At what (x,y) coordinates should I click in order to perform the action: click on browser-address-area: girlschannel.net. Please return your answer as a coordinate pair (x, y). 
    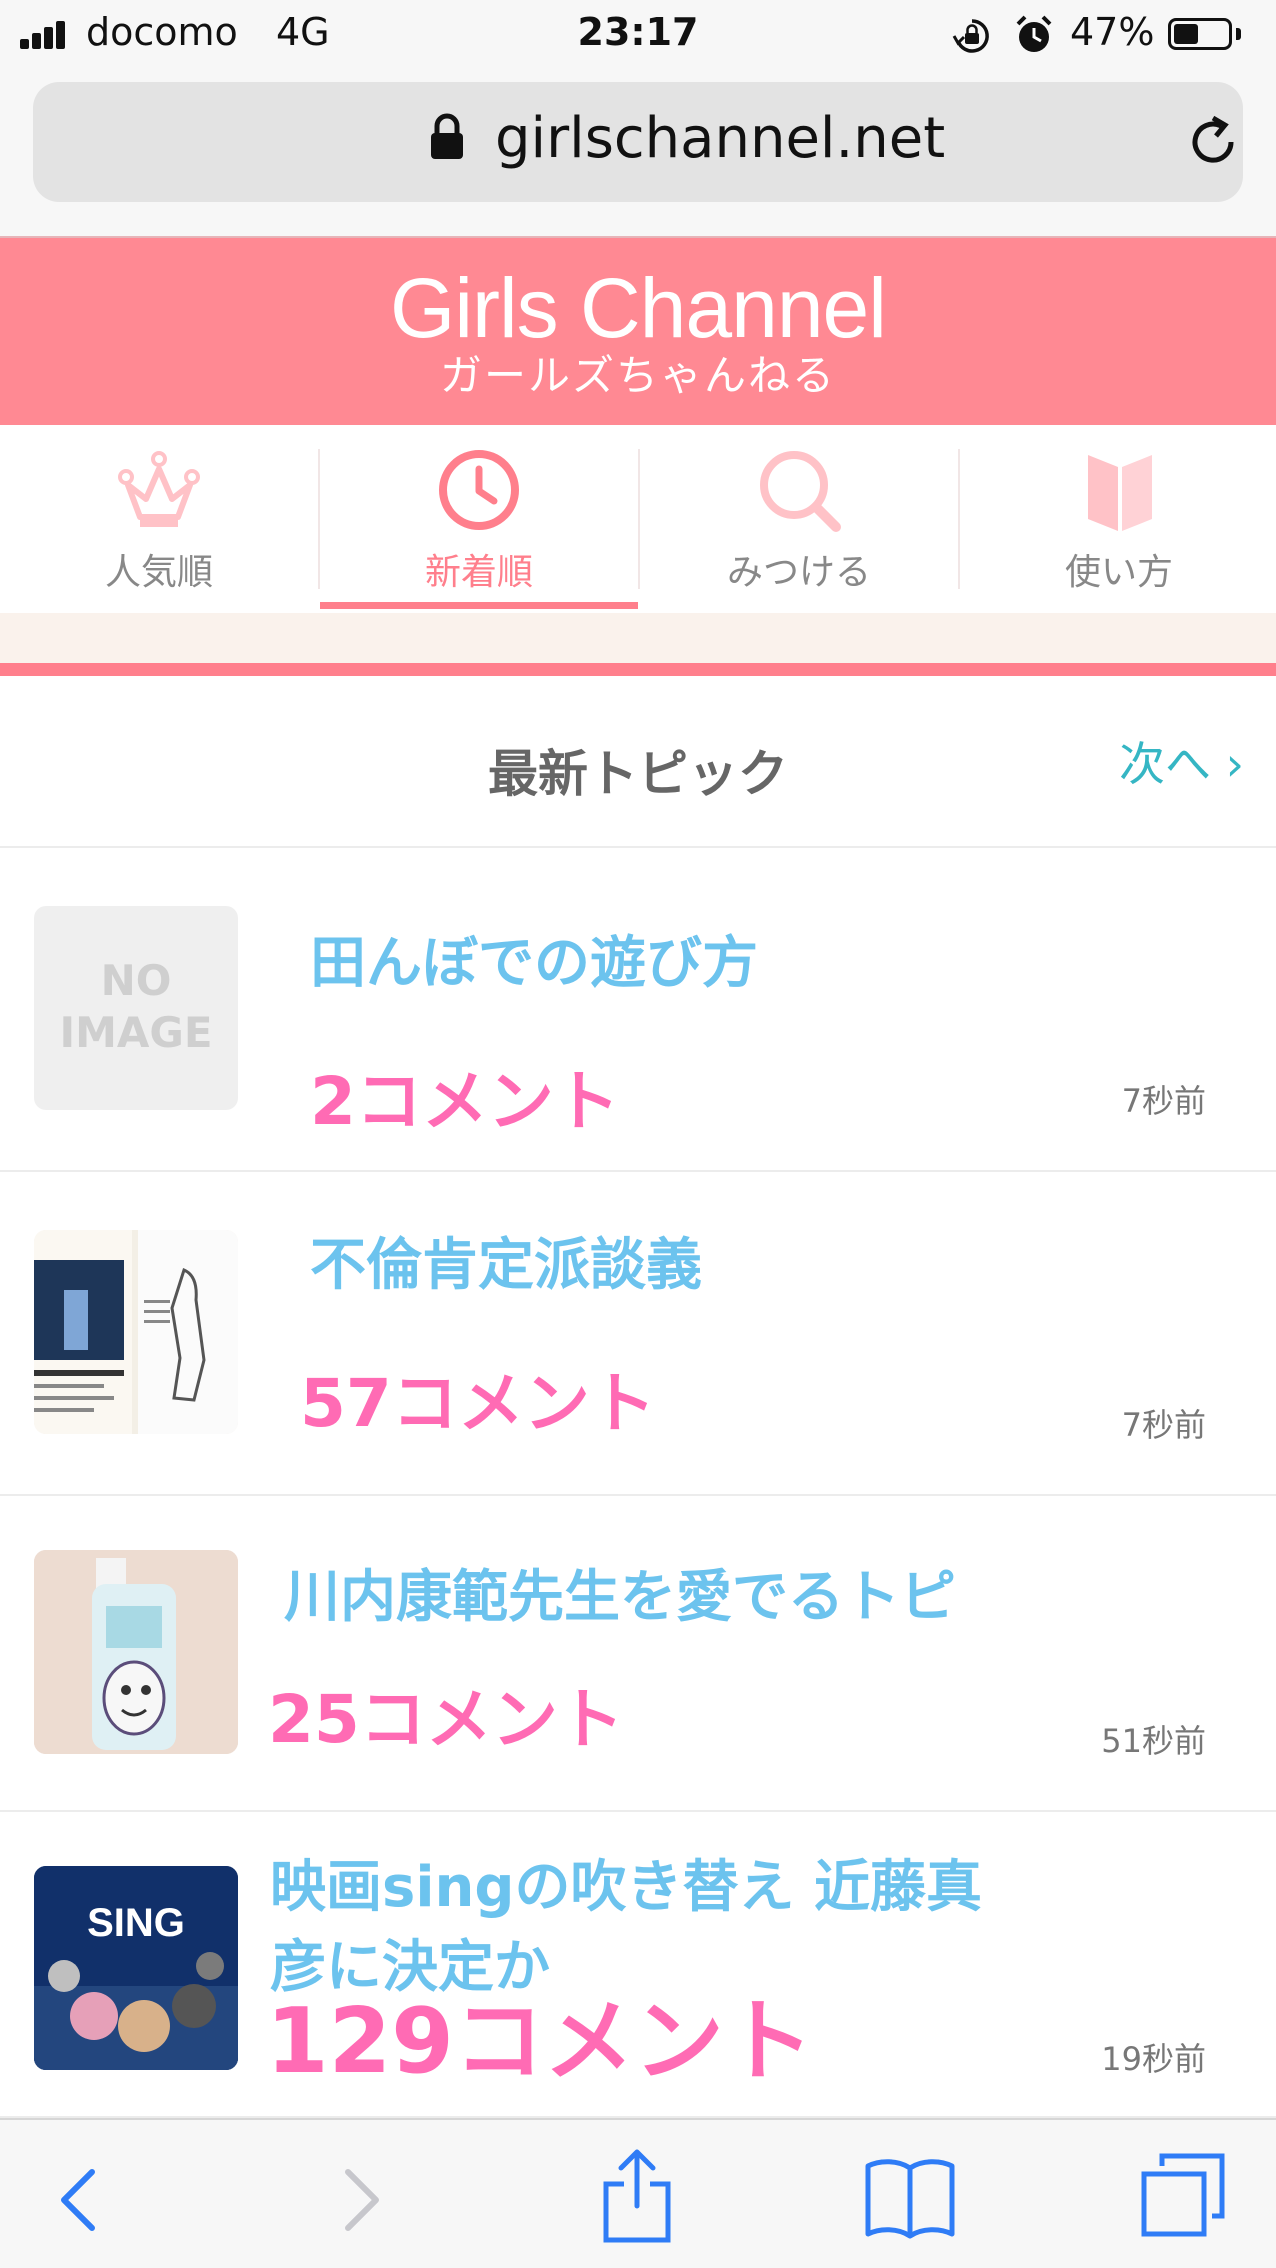
    Looking at the image, I should click on (638, 152).